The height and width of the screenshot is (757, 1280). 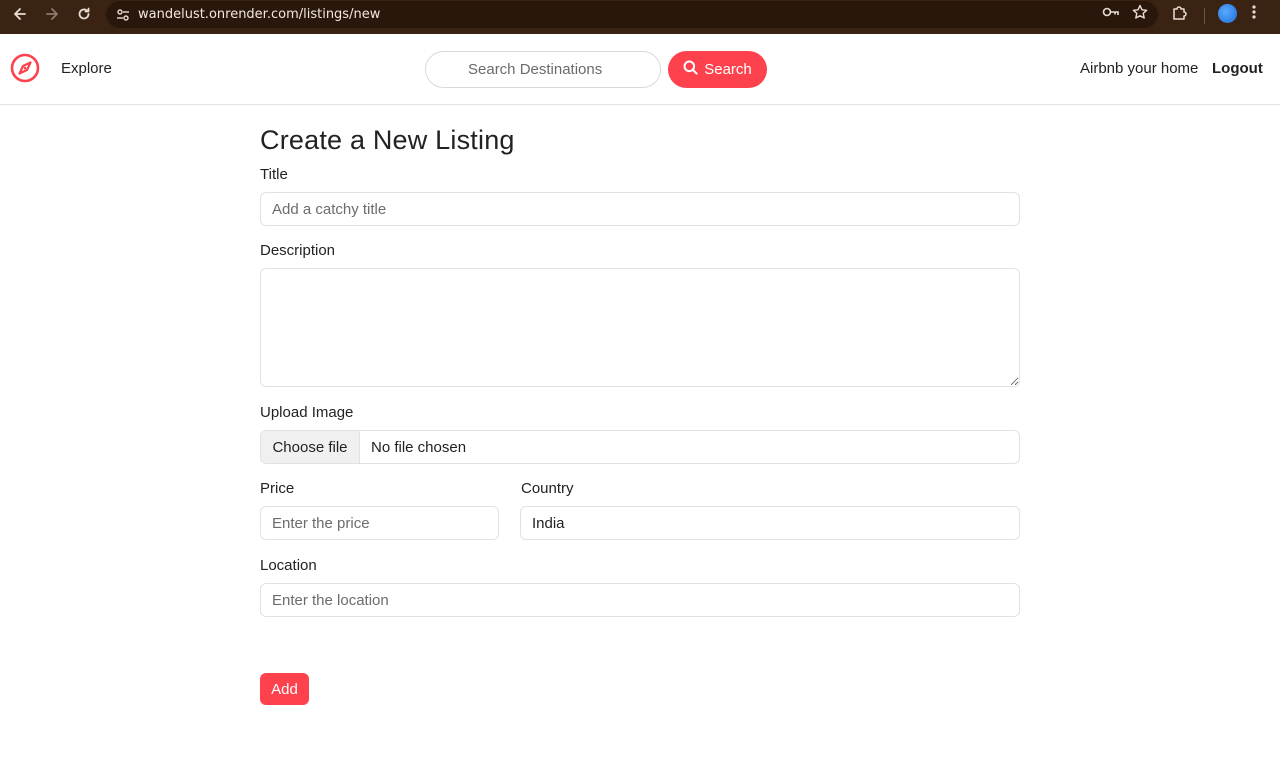 What do you see at coordinates (690, 69) in the screenshot?
I see `search-icon` at bounding box center [690, 69].